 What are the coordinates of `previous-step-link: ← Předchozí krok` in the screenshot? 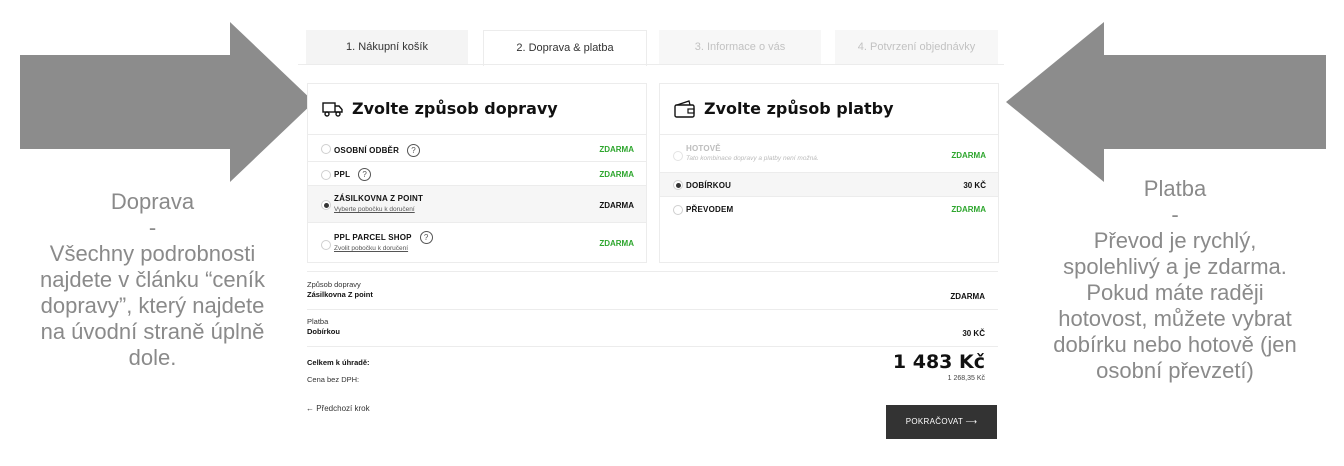 It's located at (338, 408).